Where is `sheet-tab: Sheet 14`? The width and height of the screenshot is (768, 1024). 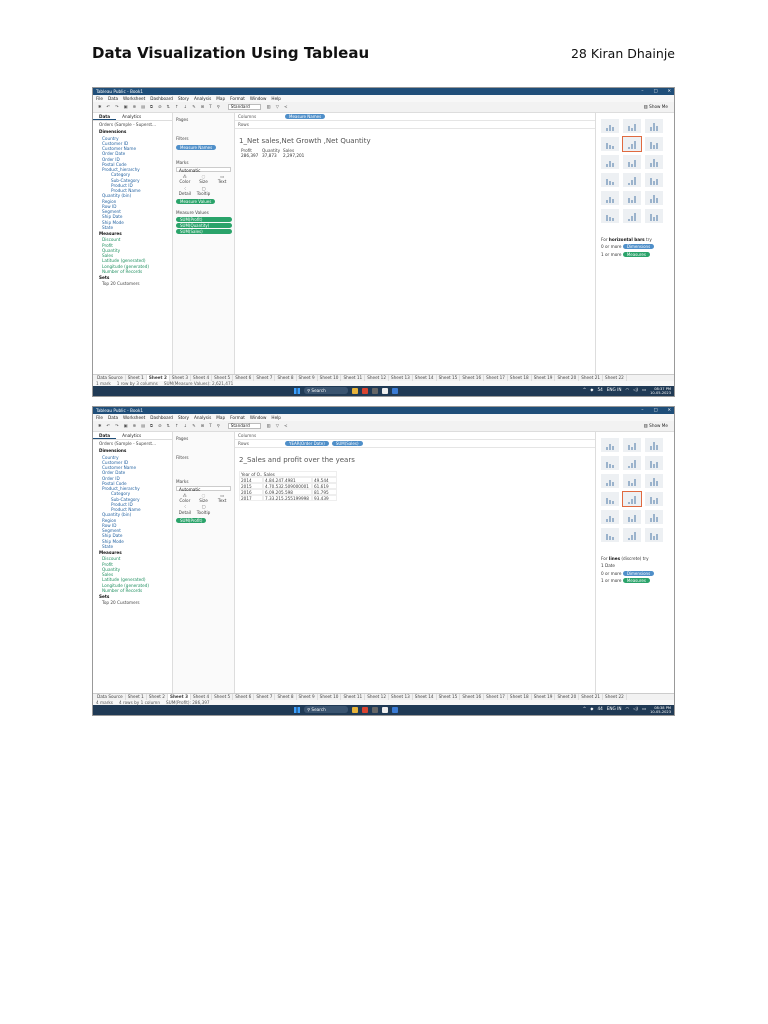 sheet-tab: Sheet 14 is located at coordinates (425, 378).